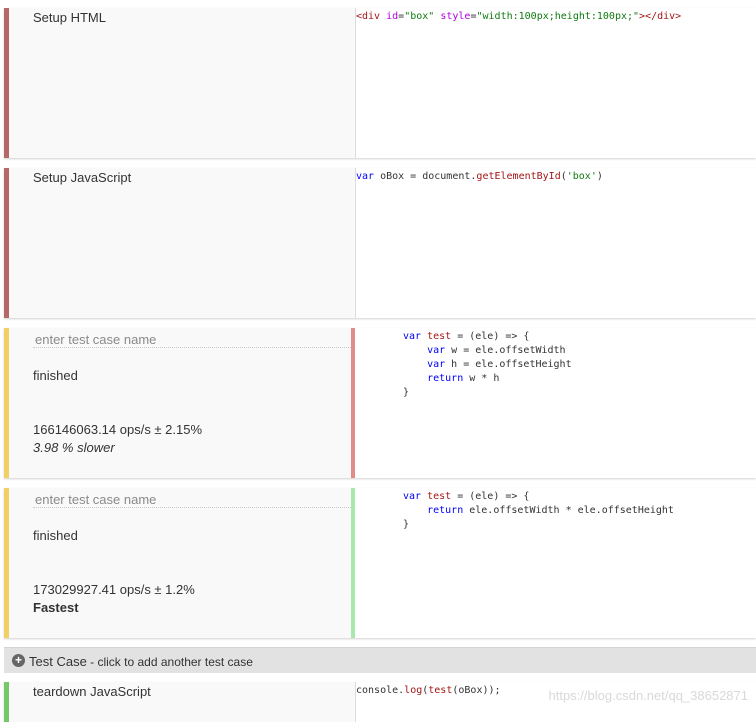  Describe the element at coordinates (92, 691) in the screenshot. I see `teardown-label: teardown JavaScript` at that location.